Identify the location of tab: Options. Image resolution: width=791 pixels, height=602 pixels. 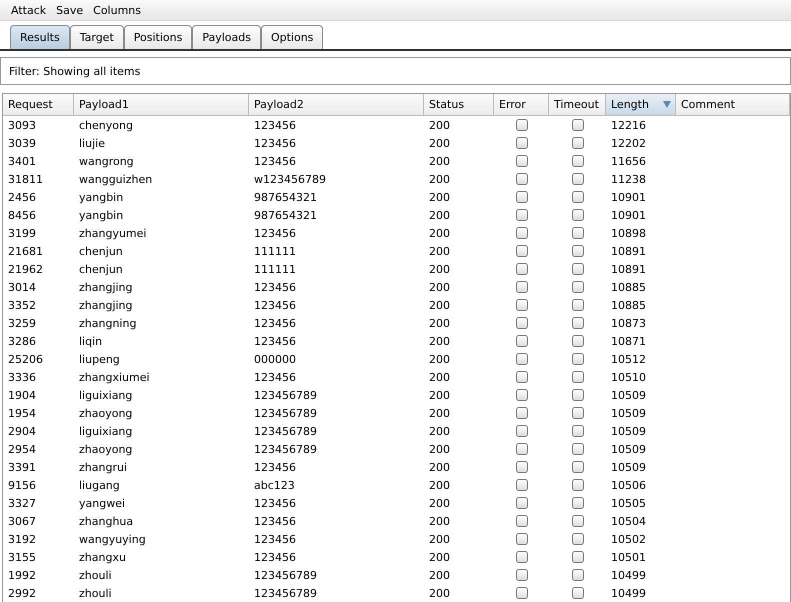
(292, 37).